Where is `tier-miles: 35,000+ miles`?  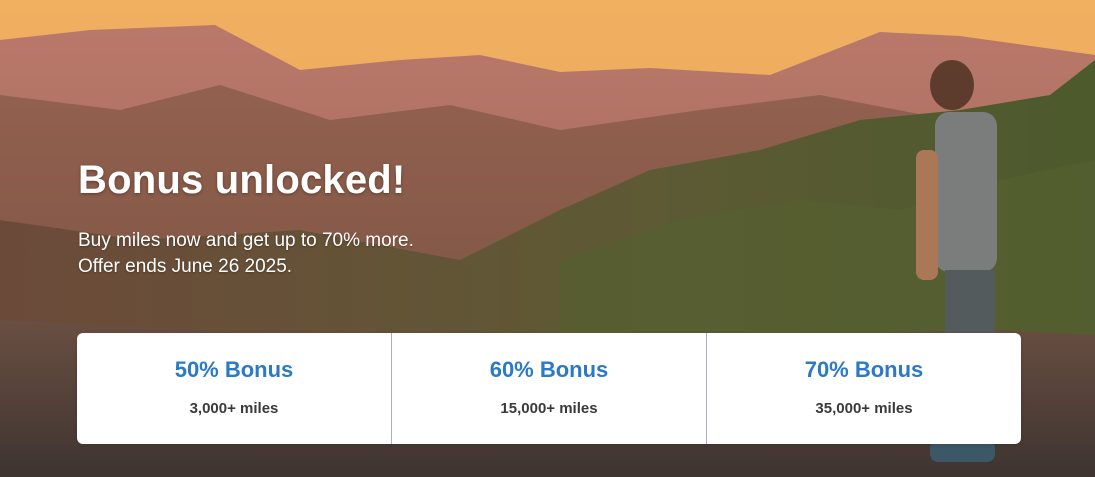 tier-miles: 35,000+ miles is located at coordinates (864, 408).